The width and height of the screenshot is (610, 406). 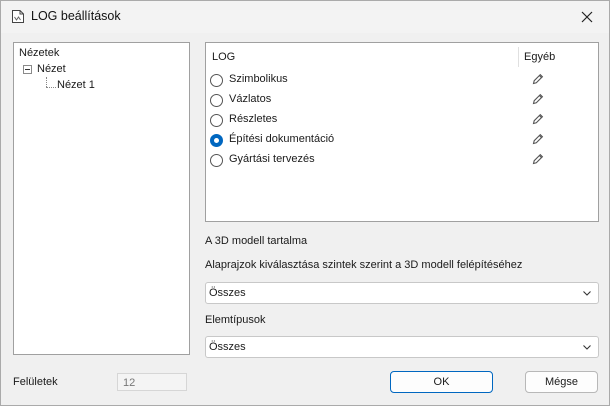 I want to click on close-button, so click(x=587, y=17).